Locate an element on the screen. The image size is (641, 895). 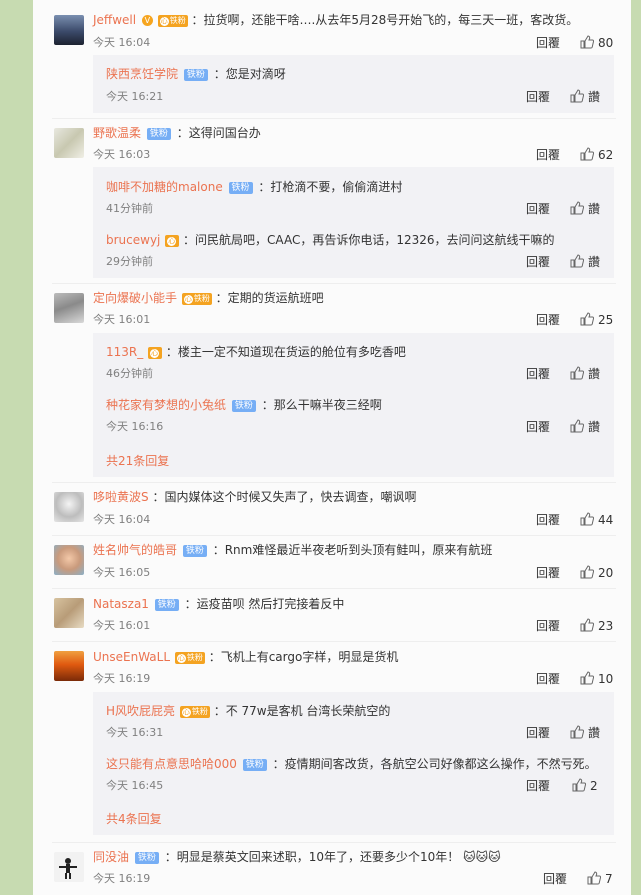
like-button: 62 is located at coordinates (596, 155).